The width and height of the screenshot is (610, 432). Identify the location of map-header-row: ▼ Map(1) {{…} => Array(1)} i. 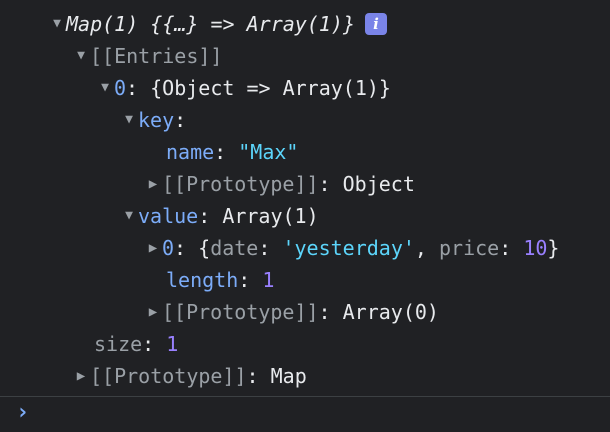
(217, 24).